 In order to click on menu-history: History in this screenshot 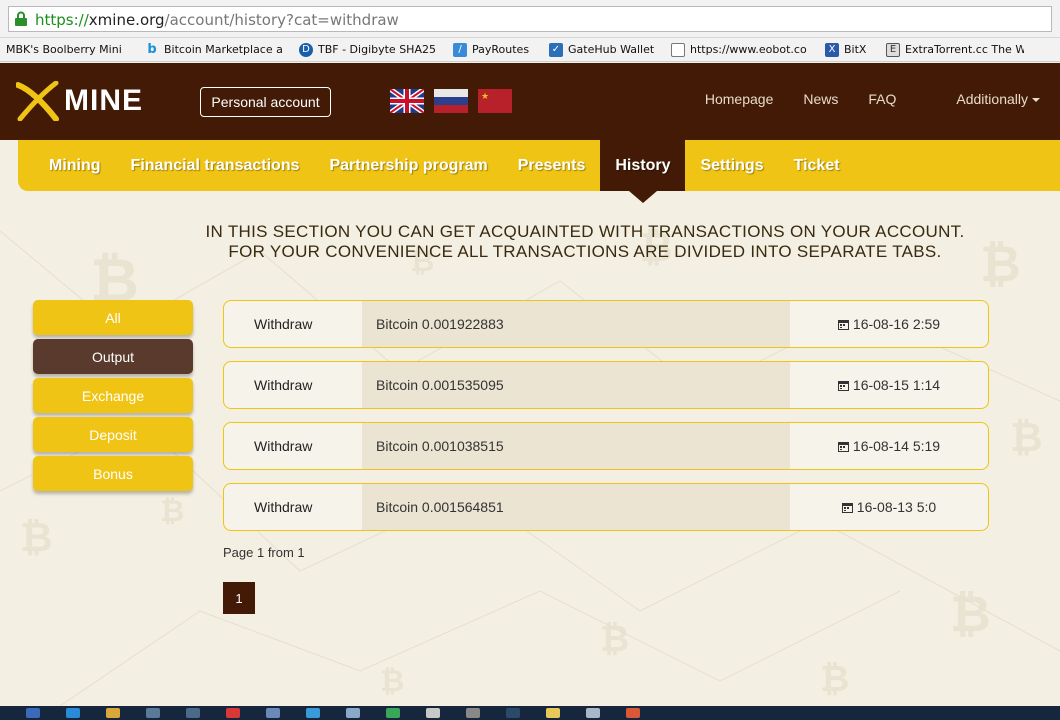, I will do `click(643, 171)`.